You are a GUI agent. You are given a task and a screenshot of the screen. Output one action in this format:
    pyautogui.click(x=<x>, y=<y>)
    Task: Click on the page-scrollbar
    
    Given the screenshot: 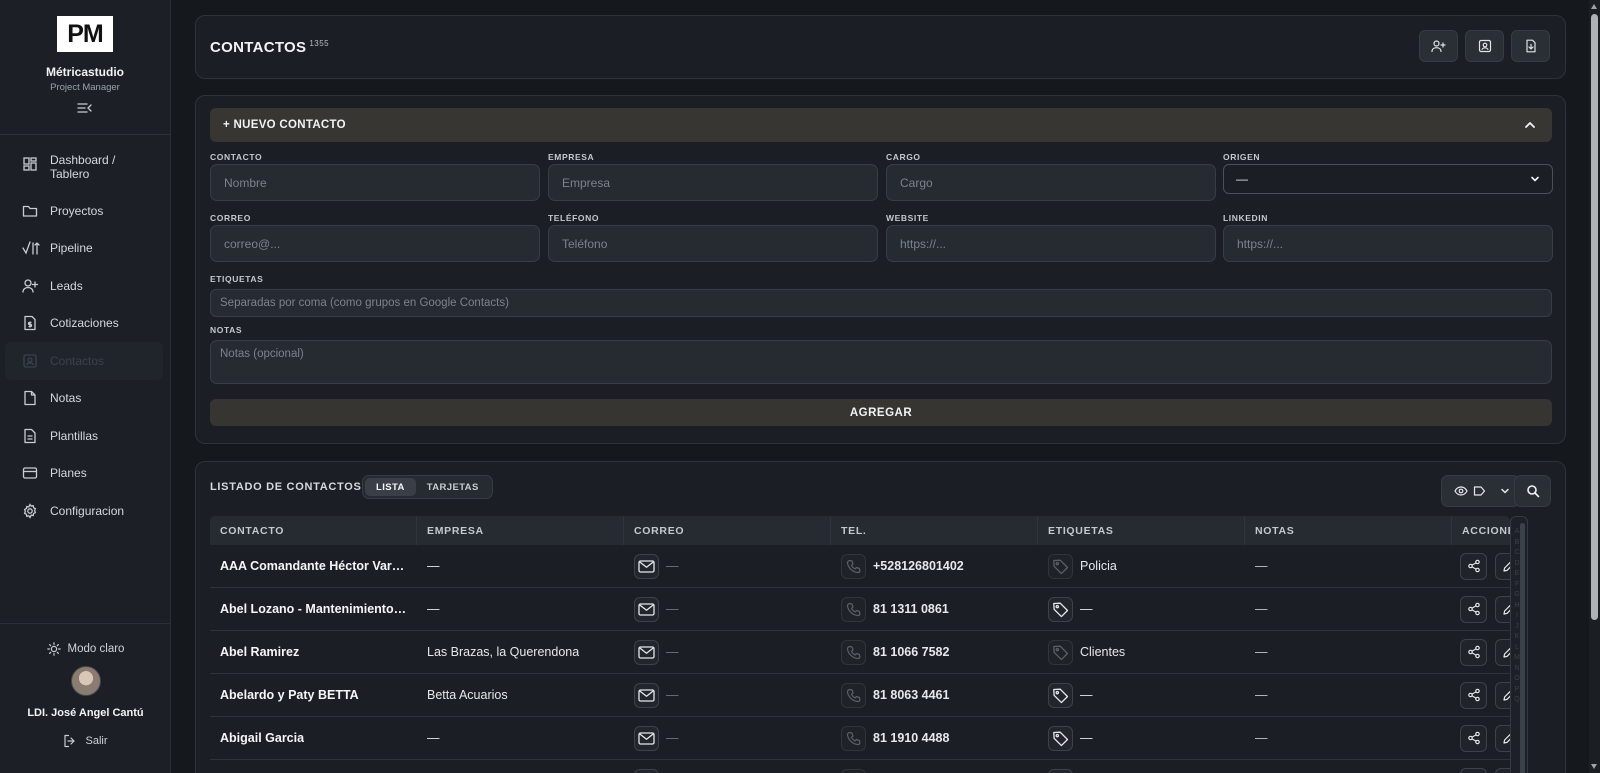 What is the action you would take?
    pyautogui.click(x=1594, y=386)
    